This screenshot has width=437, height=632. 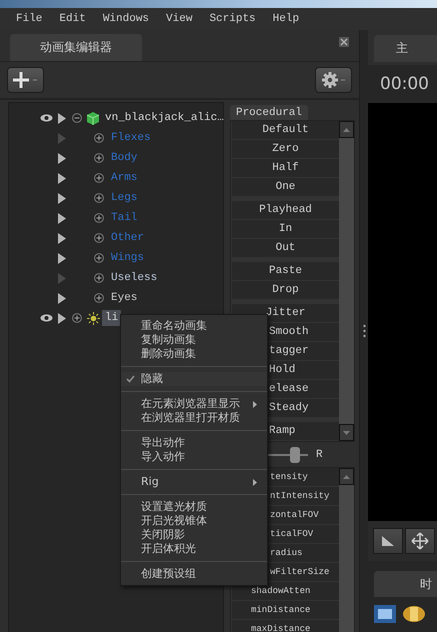 What do you see at coordinates (285, 187) in the screenshot?
I see `preset-button: One` at bounding box center [285, 187].